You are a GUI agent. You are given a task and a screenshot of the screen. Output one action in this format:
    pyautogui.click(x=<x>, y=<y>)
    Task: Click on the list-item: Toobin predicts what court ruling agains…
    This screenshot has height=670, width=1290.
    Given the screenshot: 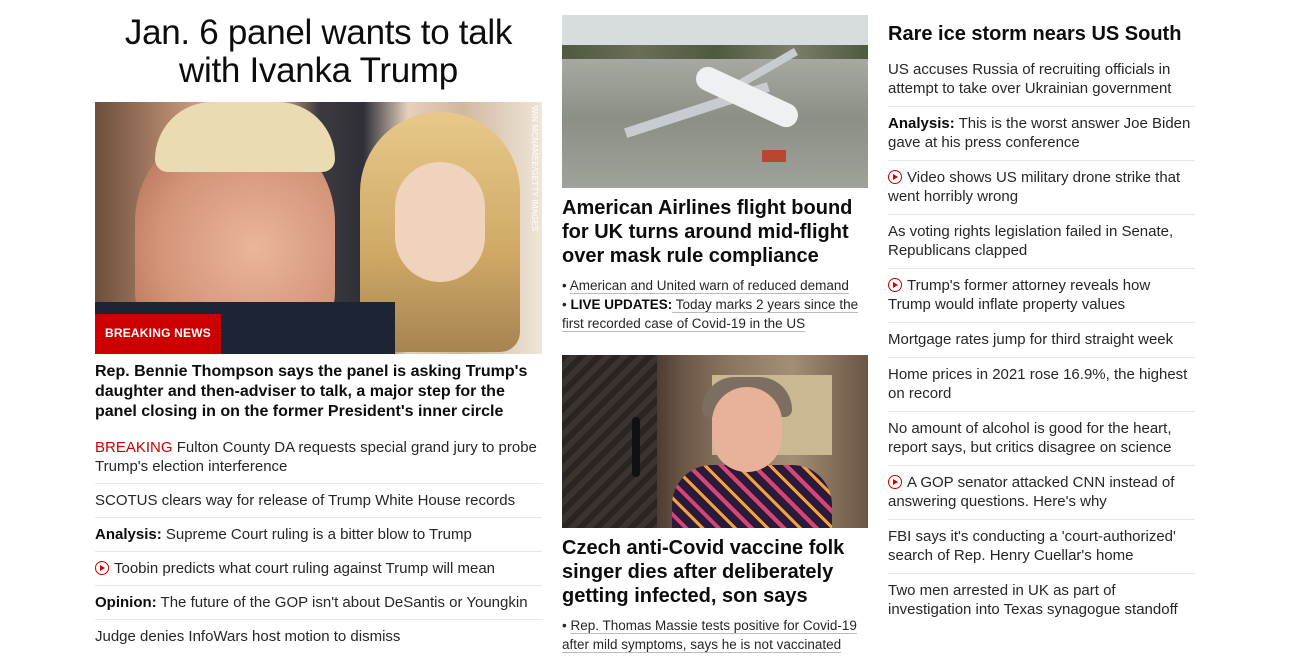 What is the action you would take?
    pyautogui.click(x=318, y=569)
    